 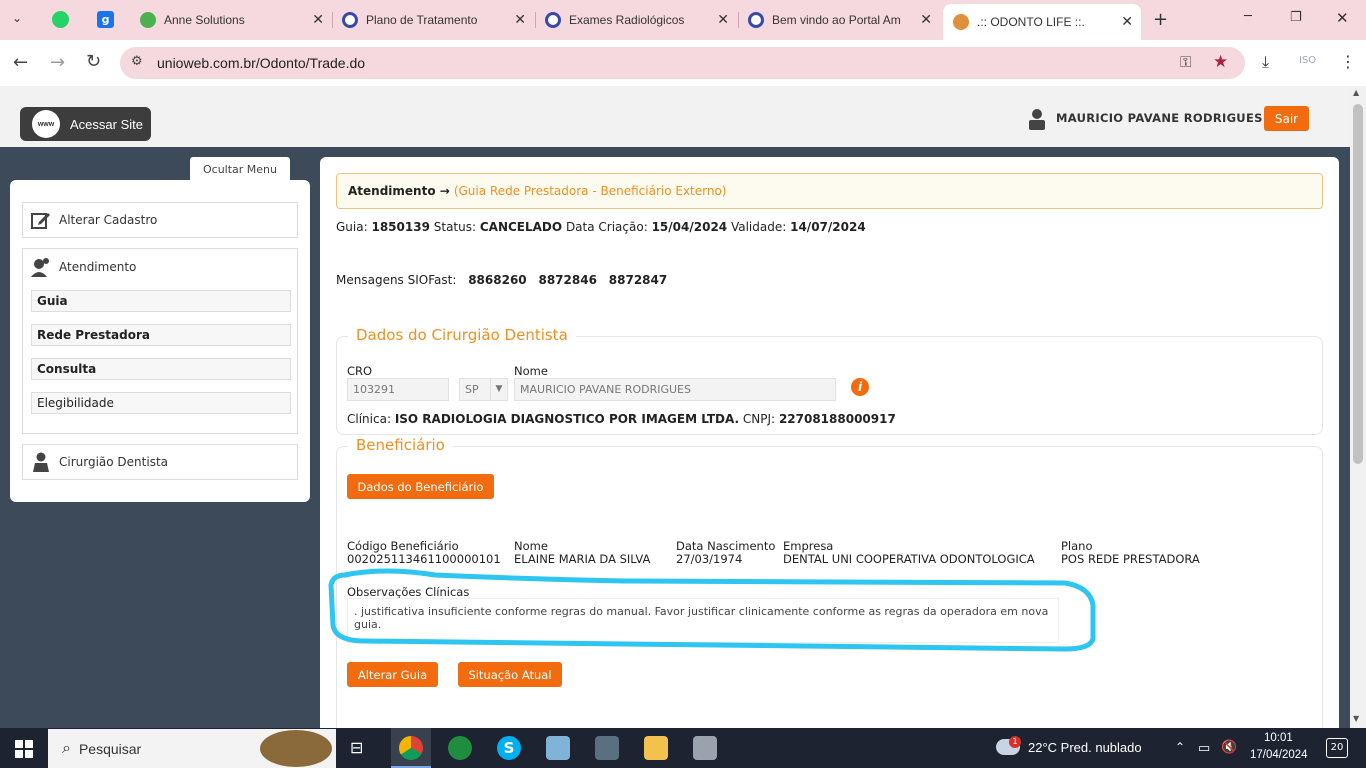 I want to click on support-agent-icon, so click(x=40, y=267).